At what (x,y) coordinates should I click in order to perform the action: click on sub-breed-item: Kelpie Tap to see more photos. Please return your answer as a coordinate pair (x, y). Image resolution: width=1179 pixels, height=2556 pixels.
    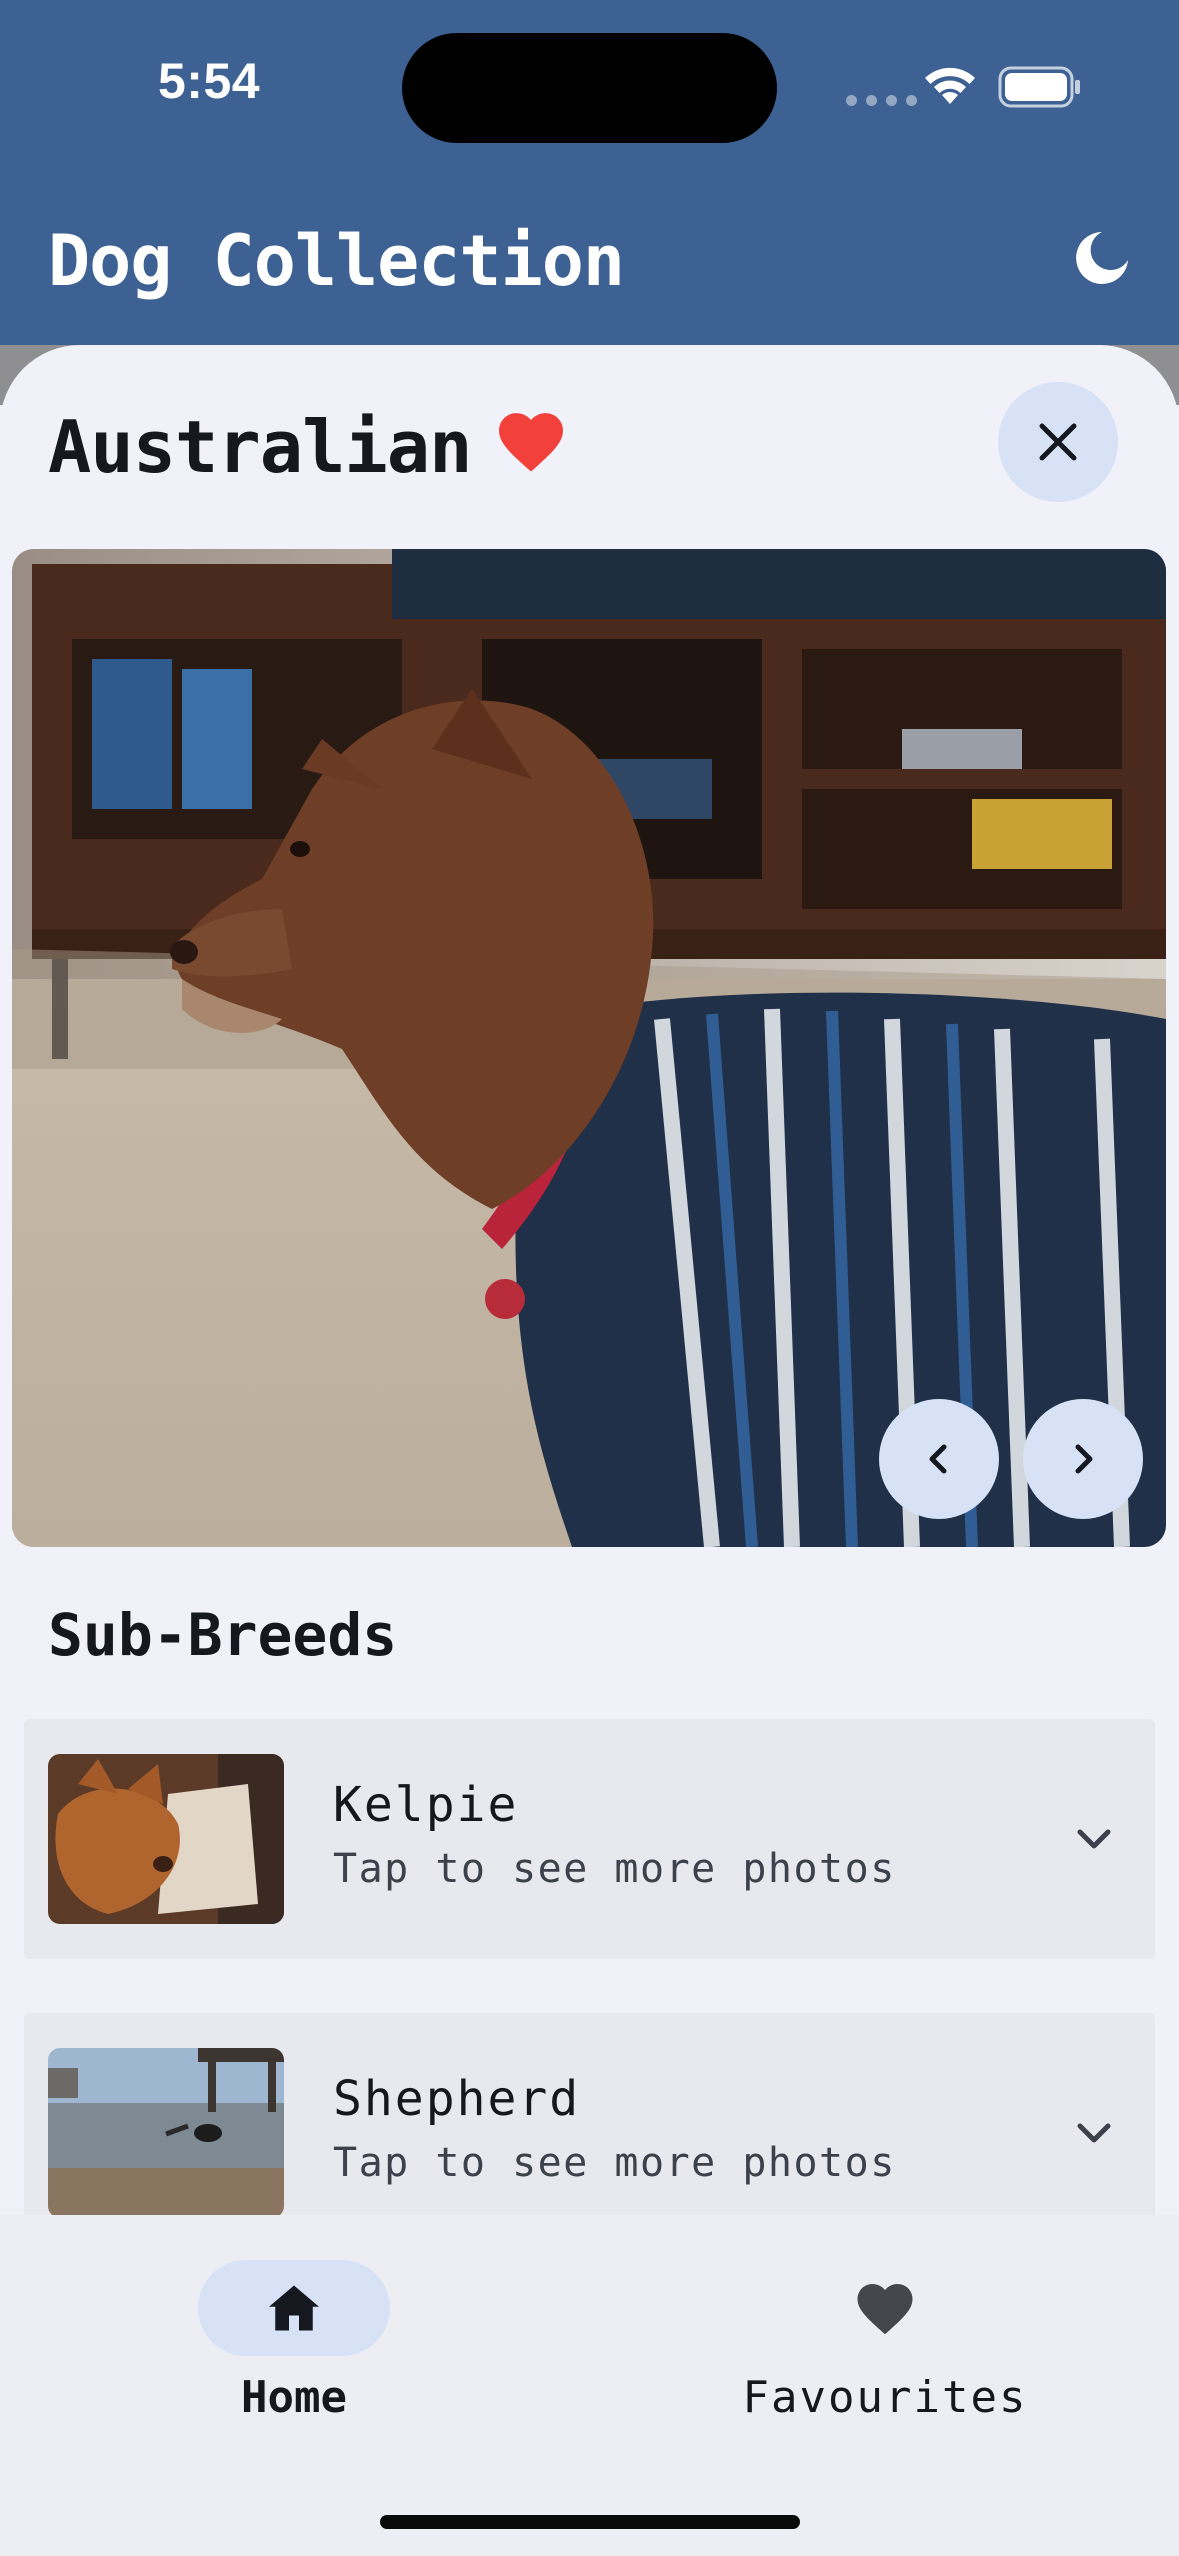
    Looking at the image, I should click on (589, 1839).